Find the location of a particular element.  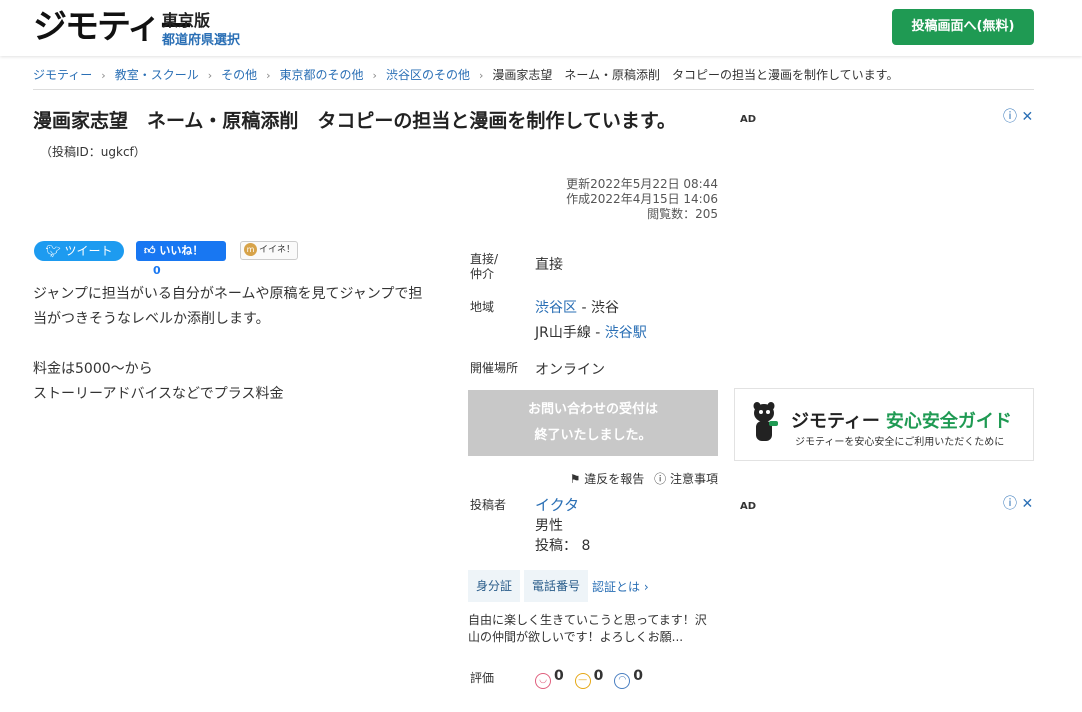

phone-verified-badge: 電話番号 is located at coordinates (556, 586).